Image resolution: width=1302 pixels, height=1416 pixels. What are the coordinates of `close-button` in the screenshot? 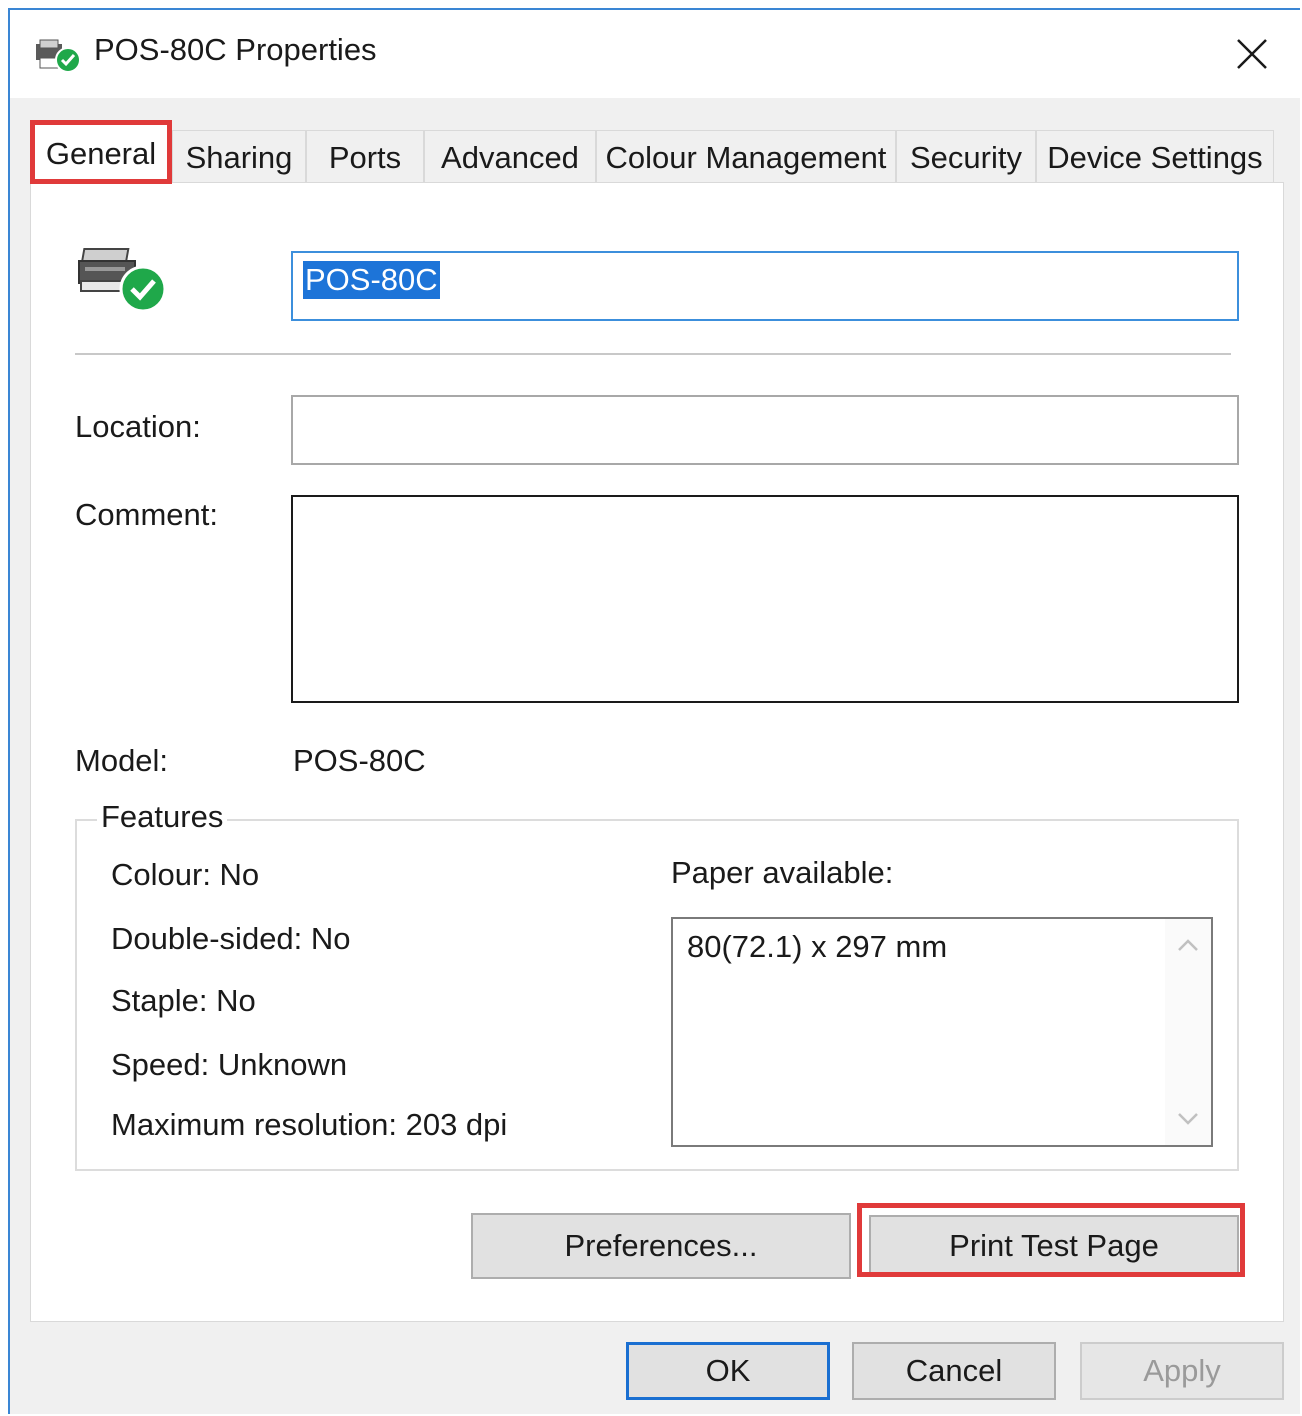 It's located at (1252, 54).